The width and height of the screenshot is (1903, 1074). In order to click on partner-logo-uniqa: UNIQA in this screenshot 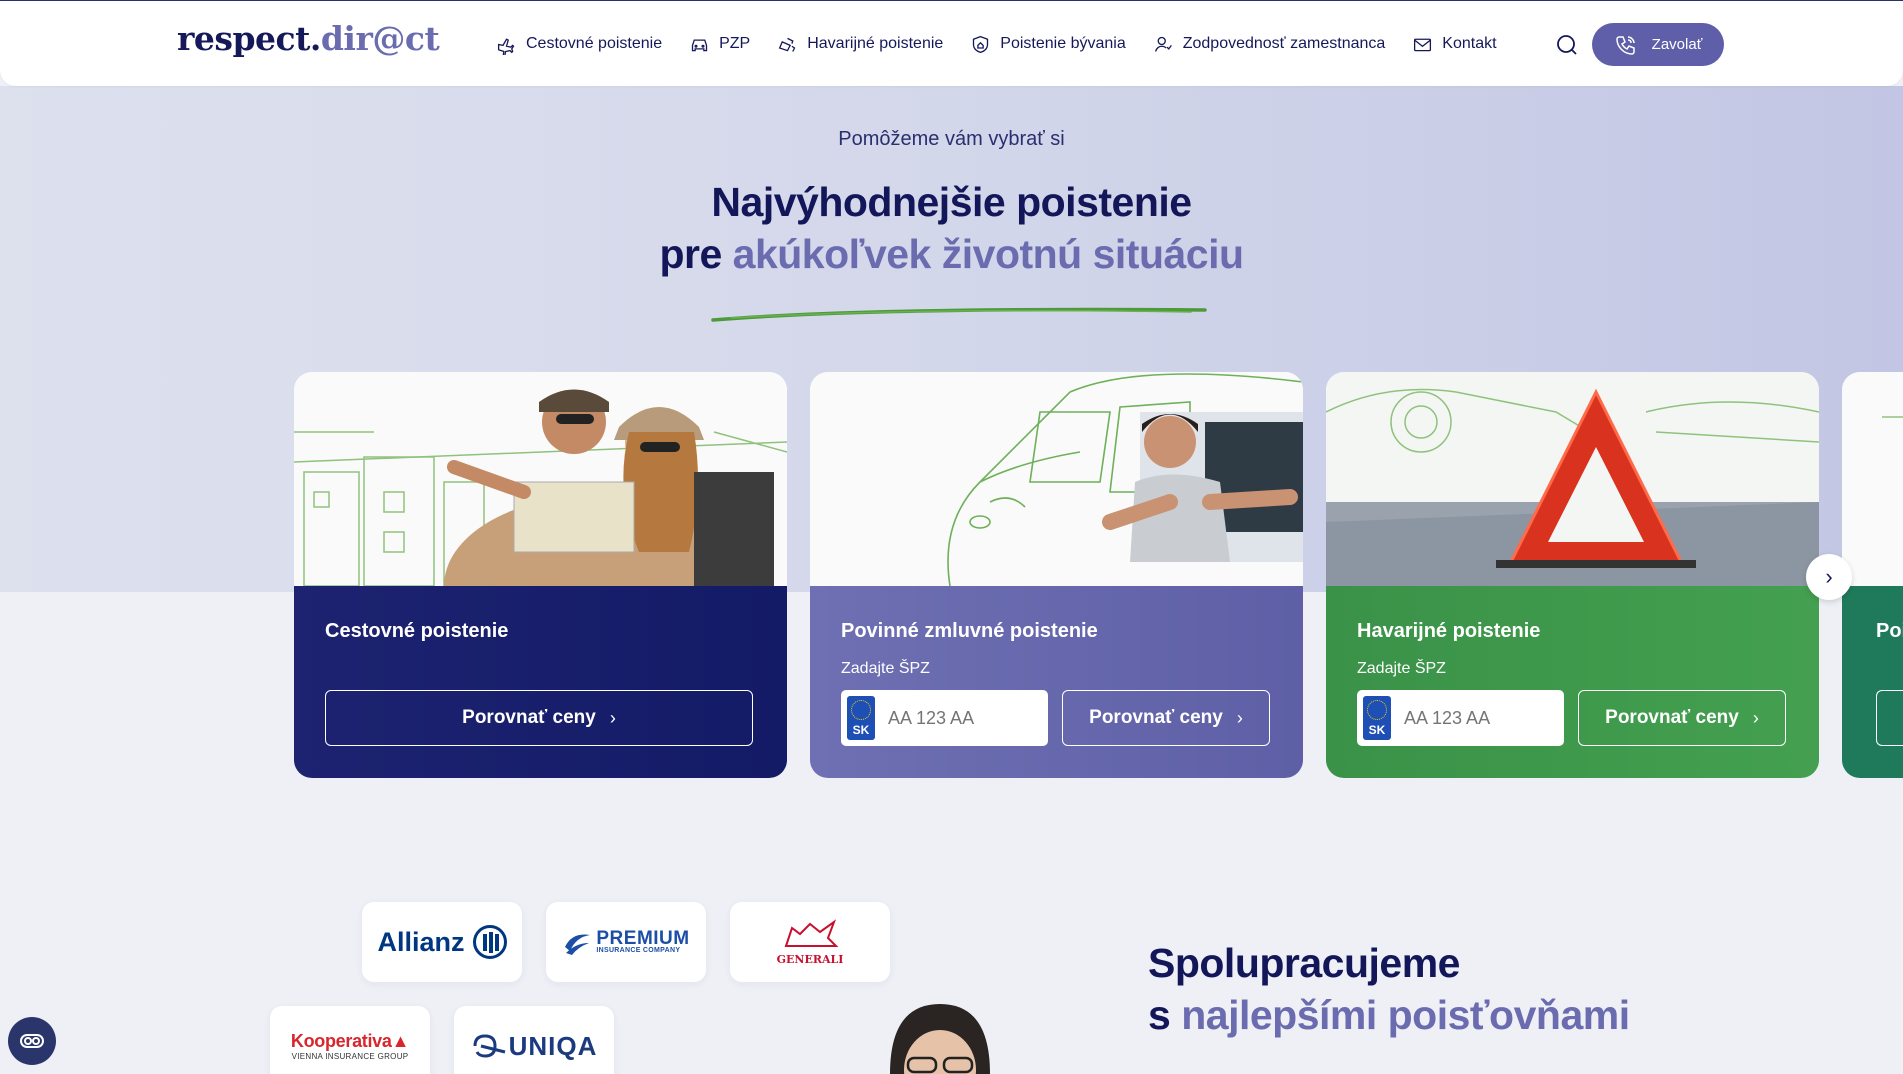, I will do `click(534, 1040)`.